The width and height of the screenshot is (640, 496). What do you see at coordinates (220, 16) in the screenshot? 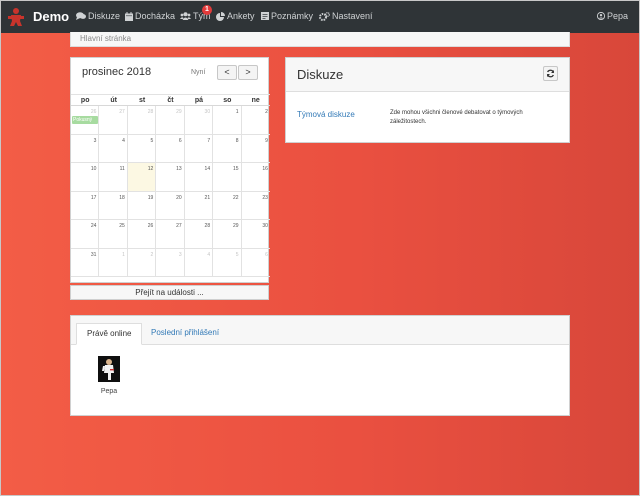
I see `pie-chart-icon` at bounding box center [220, 16].